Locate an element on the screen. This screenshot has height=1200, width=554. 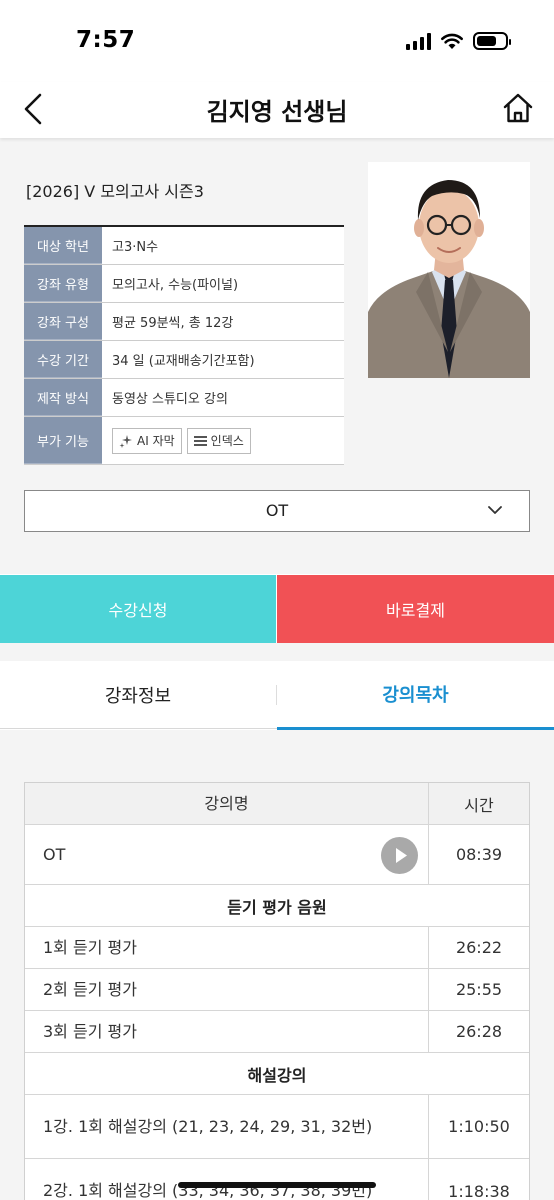
lecture-name: OT is located at coordinates (227, 854).